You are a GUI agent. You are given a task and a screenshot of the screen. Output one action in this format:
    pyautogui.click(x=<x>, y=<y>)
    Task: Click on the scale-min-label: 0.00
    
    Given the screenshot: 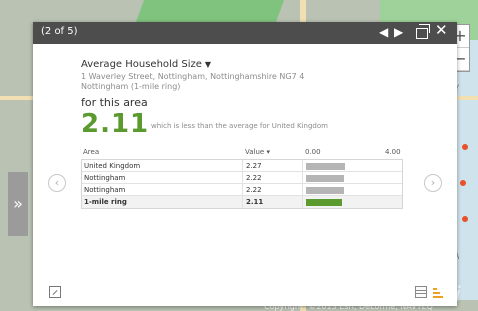 What is the action you would take?
    pyautogui.click(x=313, y=152)
    